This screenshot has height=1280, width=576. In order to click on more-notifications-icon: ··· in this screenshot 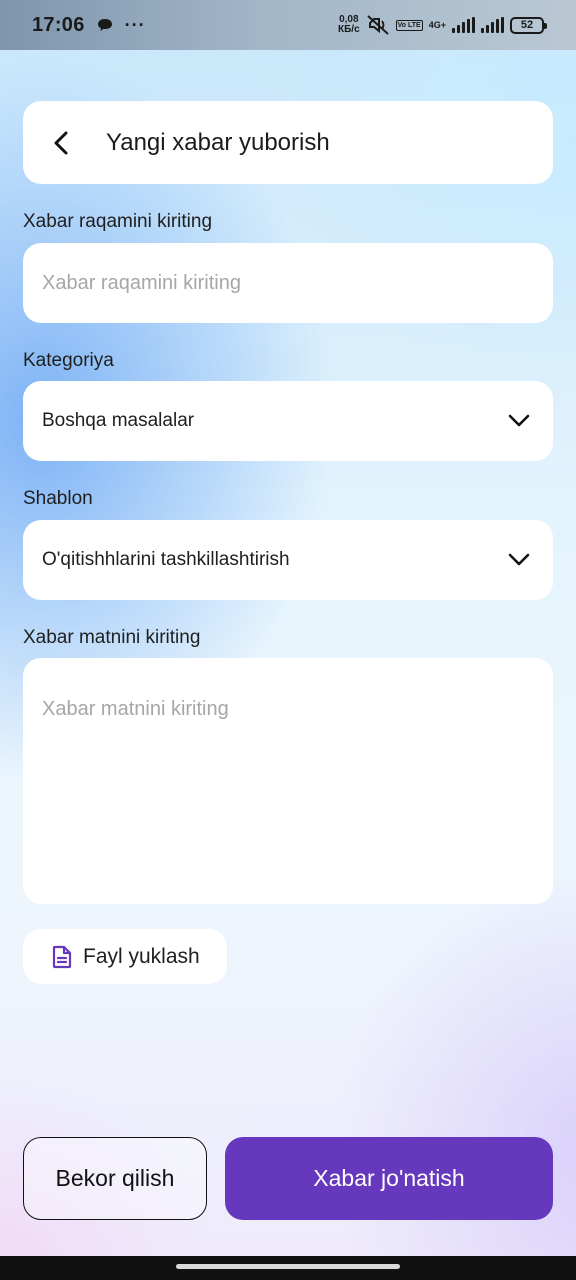, I will do `click(135, 24)`.